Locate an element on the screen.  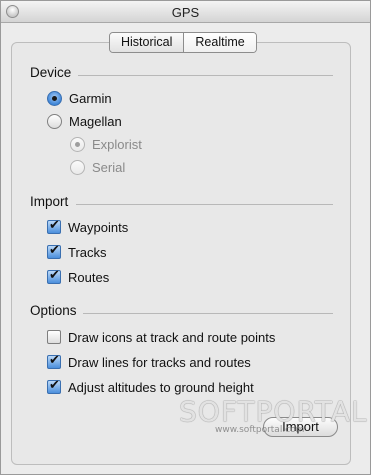
import-item-tracks: Tracks is located at coordinates (77, 252).